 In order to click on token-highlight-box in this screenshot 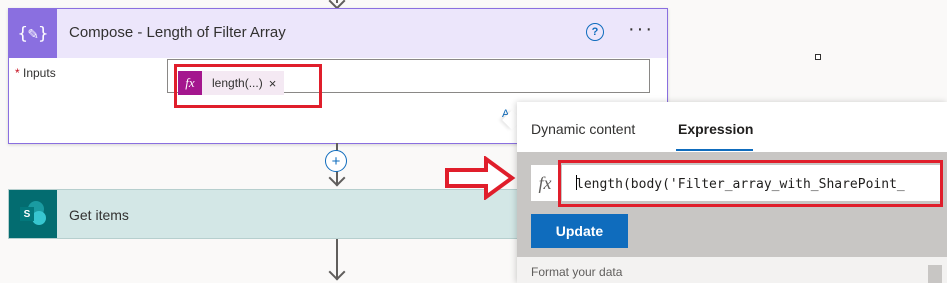, I will do `click(248, 86)`.